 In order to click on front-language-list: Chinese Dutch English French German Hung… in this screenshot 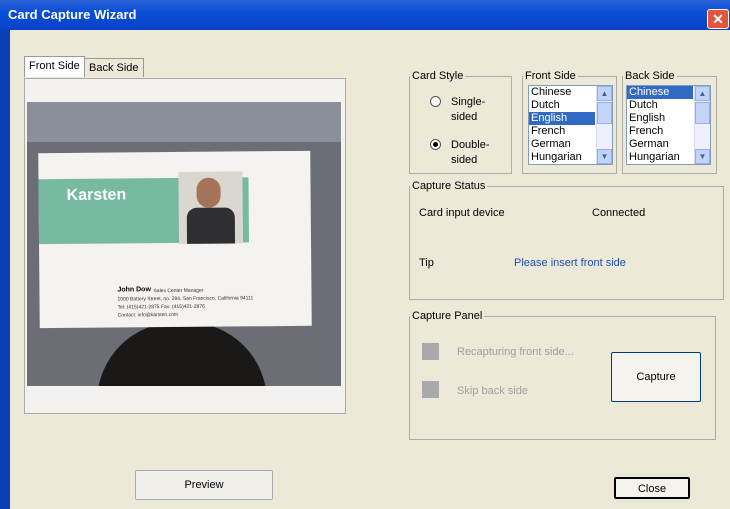, I will do `click(570, 125)`.